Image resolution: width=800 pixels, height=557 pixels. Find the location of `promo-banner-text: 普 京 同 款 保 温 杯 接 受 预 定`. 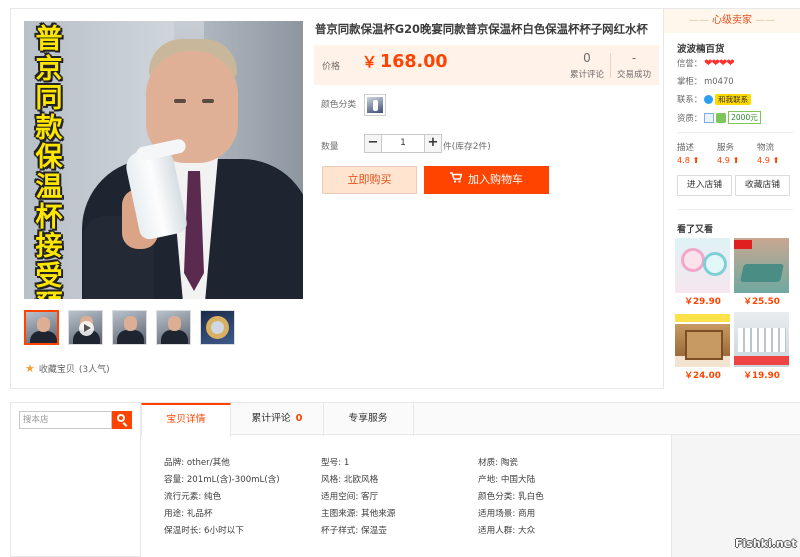

promo-banner-text: 普 京 同 款 保 温 杯 接 受 预 定 is located at coordinates (49, 161).